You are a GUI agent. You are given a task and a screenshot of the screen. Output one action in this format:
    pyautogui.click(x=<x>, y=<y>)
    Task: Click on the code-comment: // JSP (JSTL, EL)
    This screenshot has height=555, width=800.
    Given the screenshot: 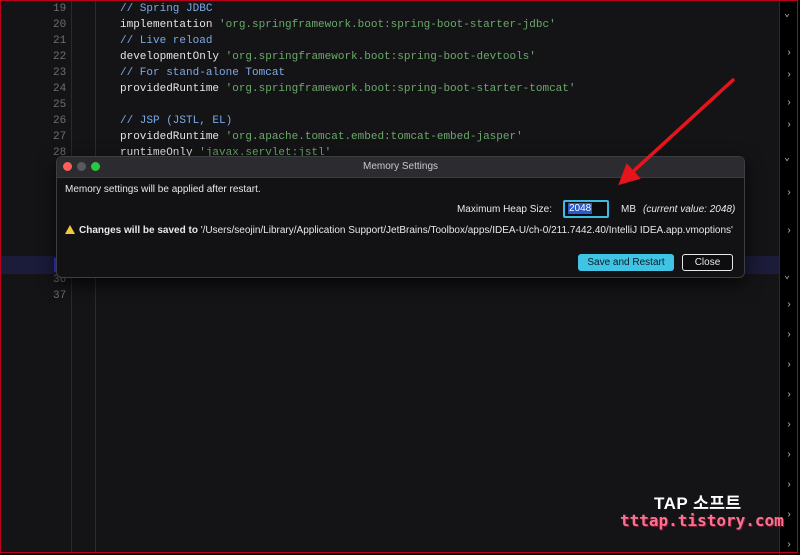 What is the action you would take?
    pyautogui.click(x=176, y=121)
    